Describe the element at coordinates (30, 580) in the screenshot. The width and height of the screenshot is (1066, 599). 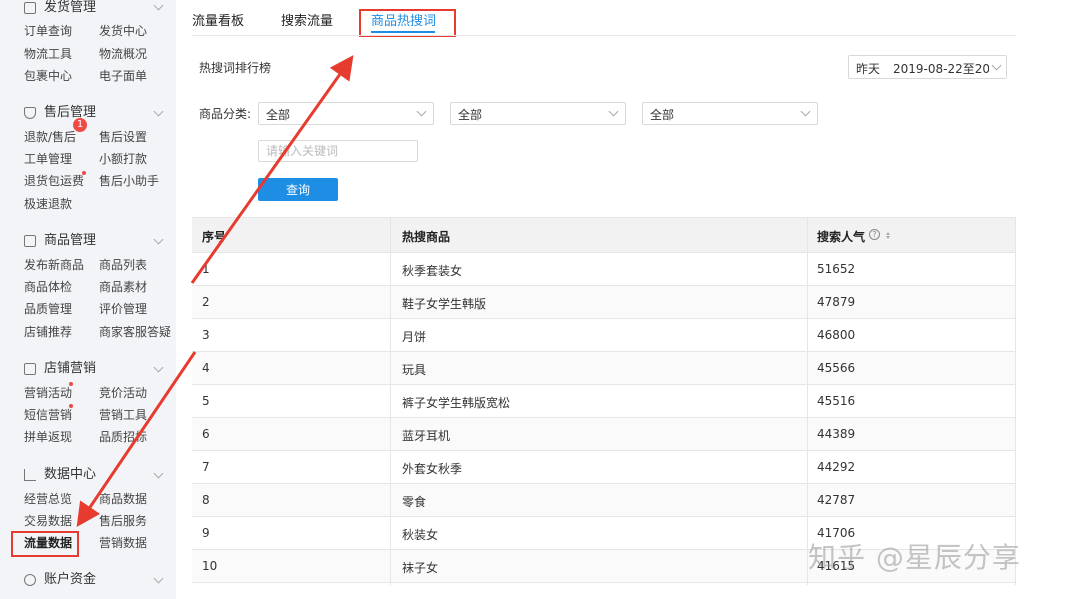
I see `wallet-icon` at that location.